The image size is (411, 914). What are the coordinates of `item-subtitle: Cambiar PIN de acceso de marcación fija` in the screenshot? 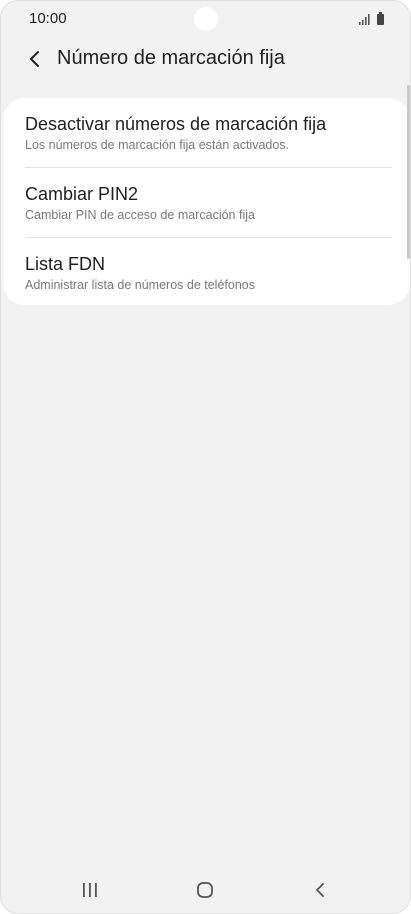 It's located at (140, 215).